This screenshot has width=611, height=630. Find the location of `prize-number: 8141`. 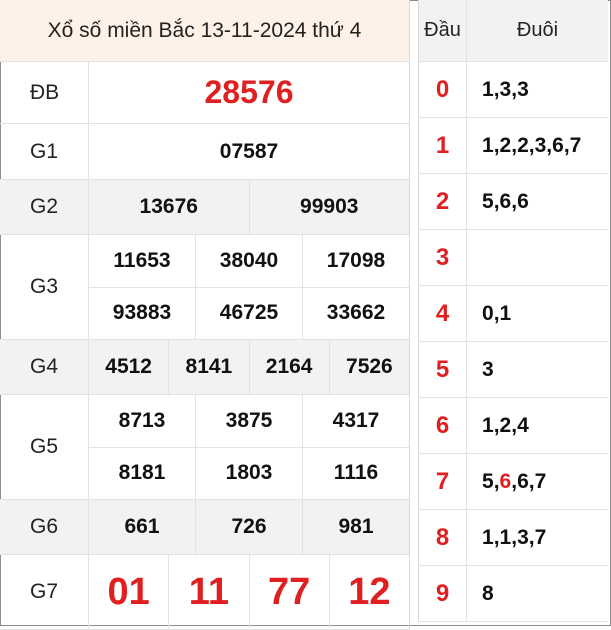

prize-number: 8141 is located at coordinates (208, 367).